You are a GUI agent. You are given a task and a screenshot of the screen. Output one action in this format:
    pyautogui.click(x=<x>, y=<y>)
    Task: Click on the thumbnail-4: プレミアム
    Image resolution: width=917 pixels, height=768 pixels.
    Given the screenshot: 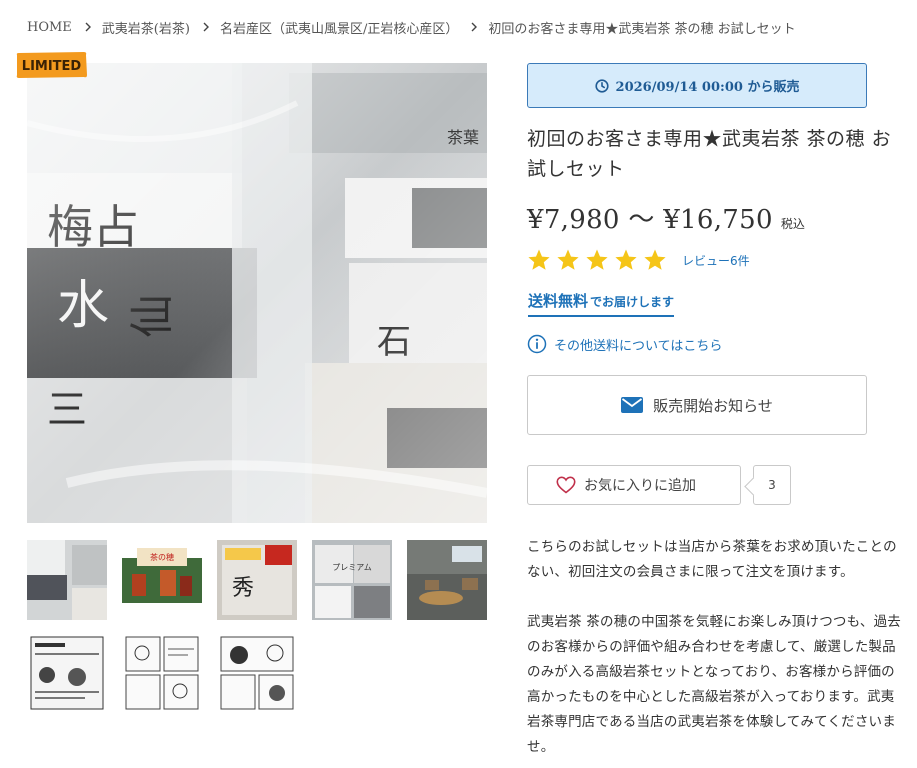 What is the action you would take?
    pyautogui.click(x=352, y=580)
    